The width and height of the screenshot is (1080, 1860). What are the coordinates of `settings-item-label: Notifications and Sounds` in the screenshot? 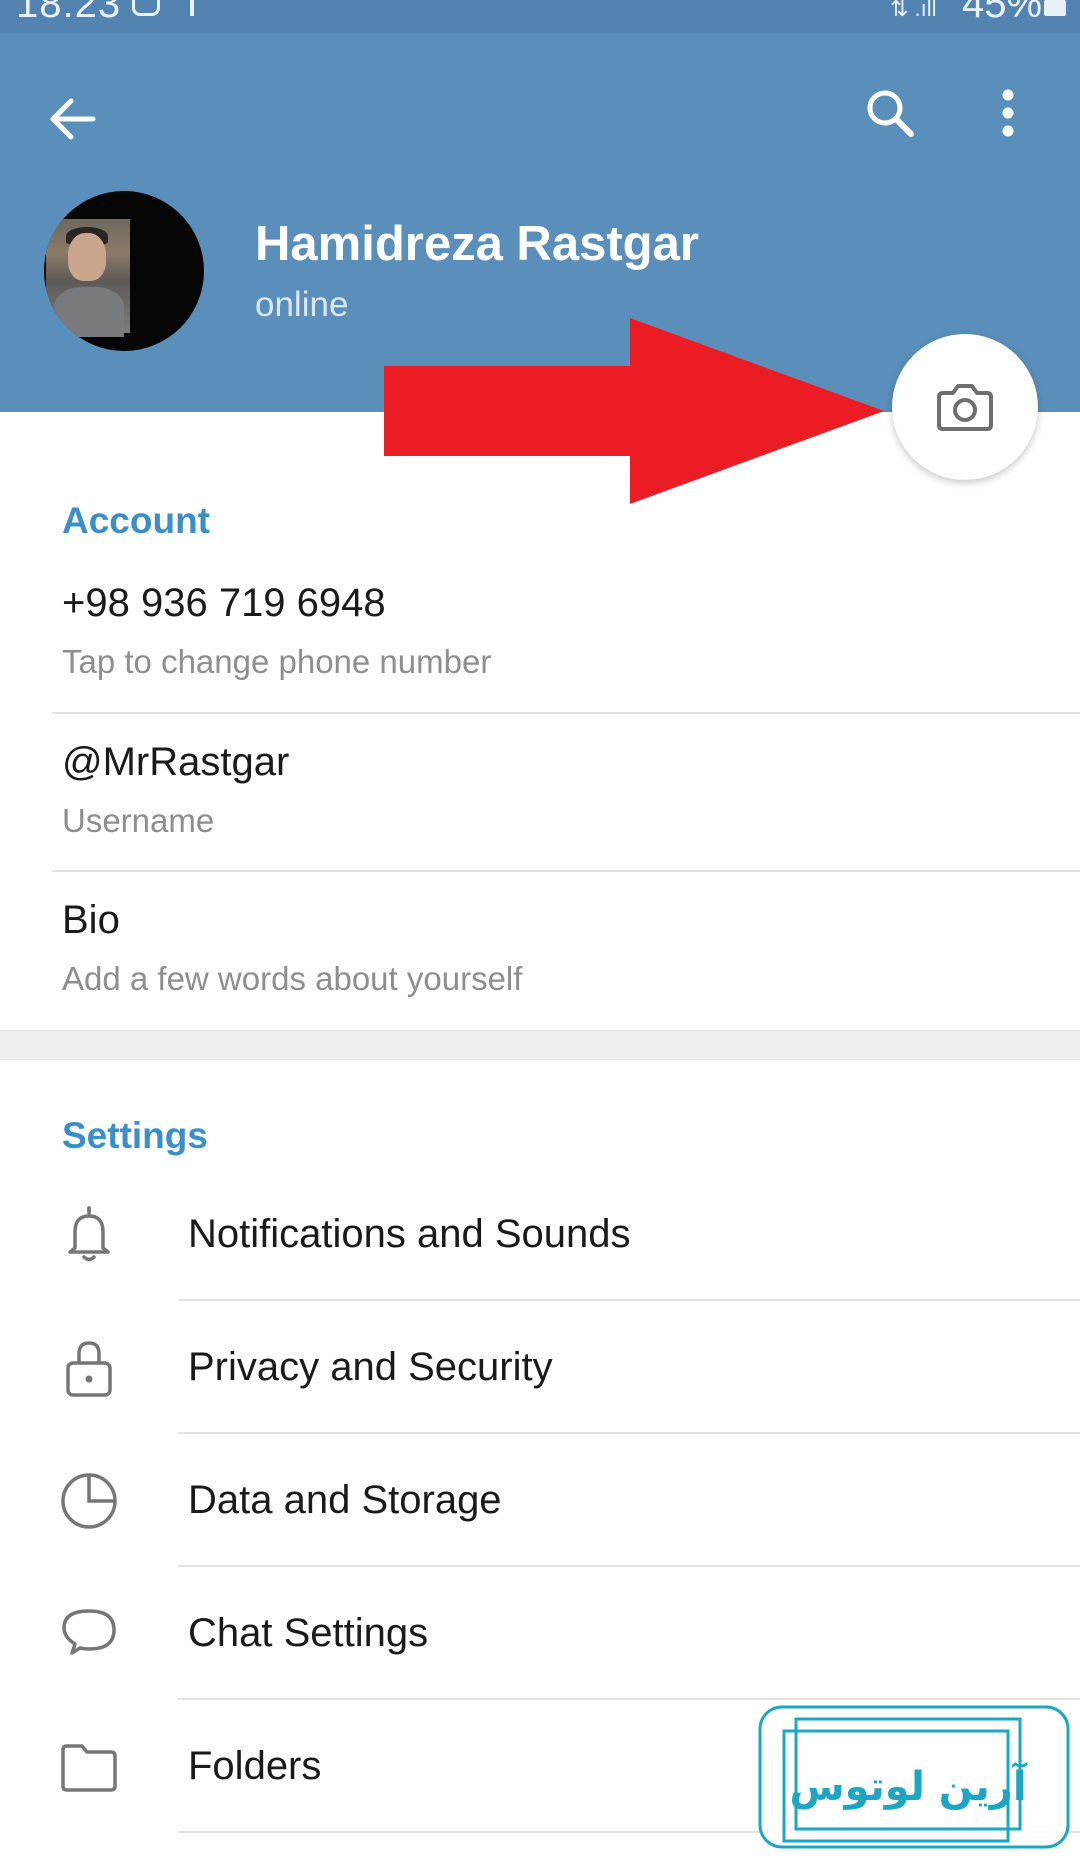 It's located at (409, 1234).